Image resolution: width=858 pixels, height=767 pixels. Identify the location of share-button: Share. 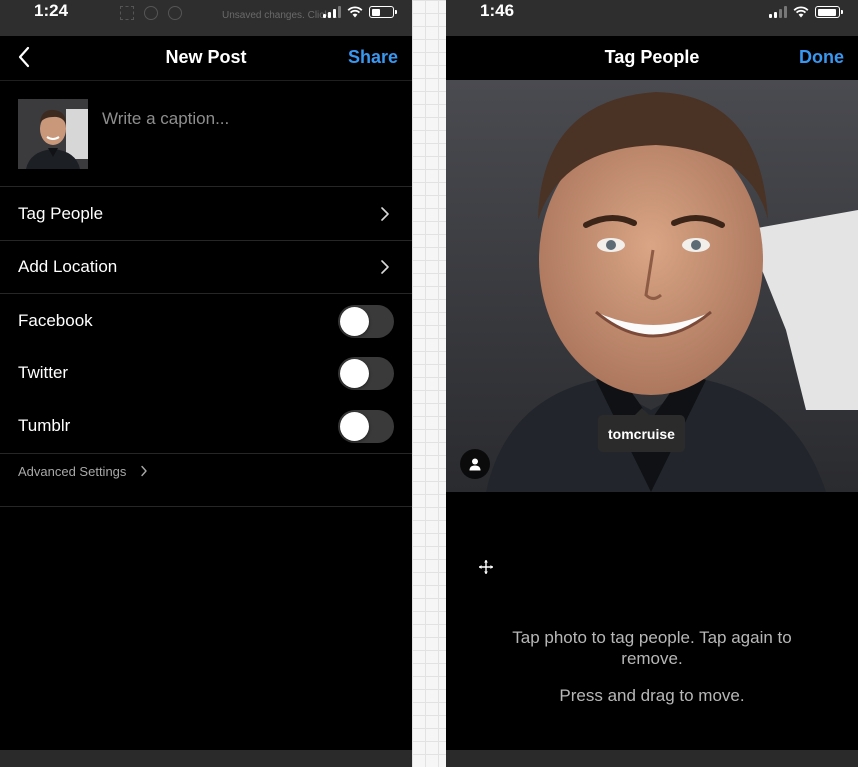
(373, 57).